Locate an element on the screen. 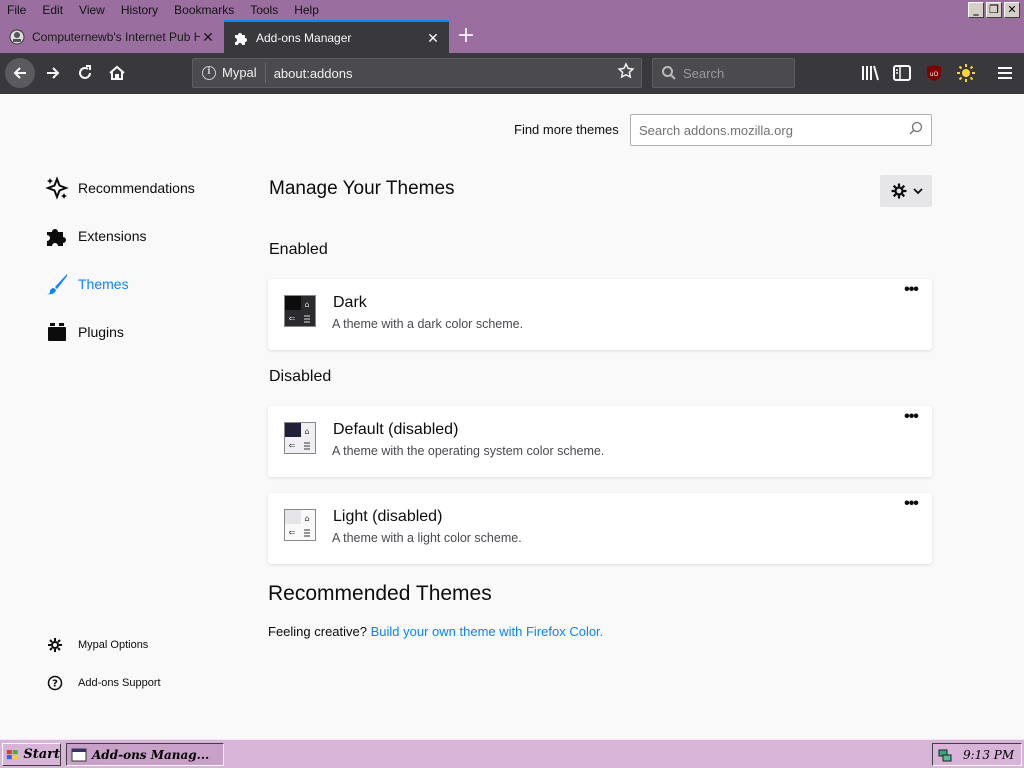 This screenshot has width=1024, height=768. back-button is located at coordinates (20, 73).